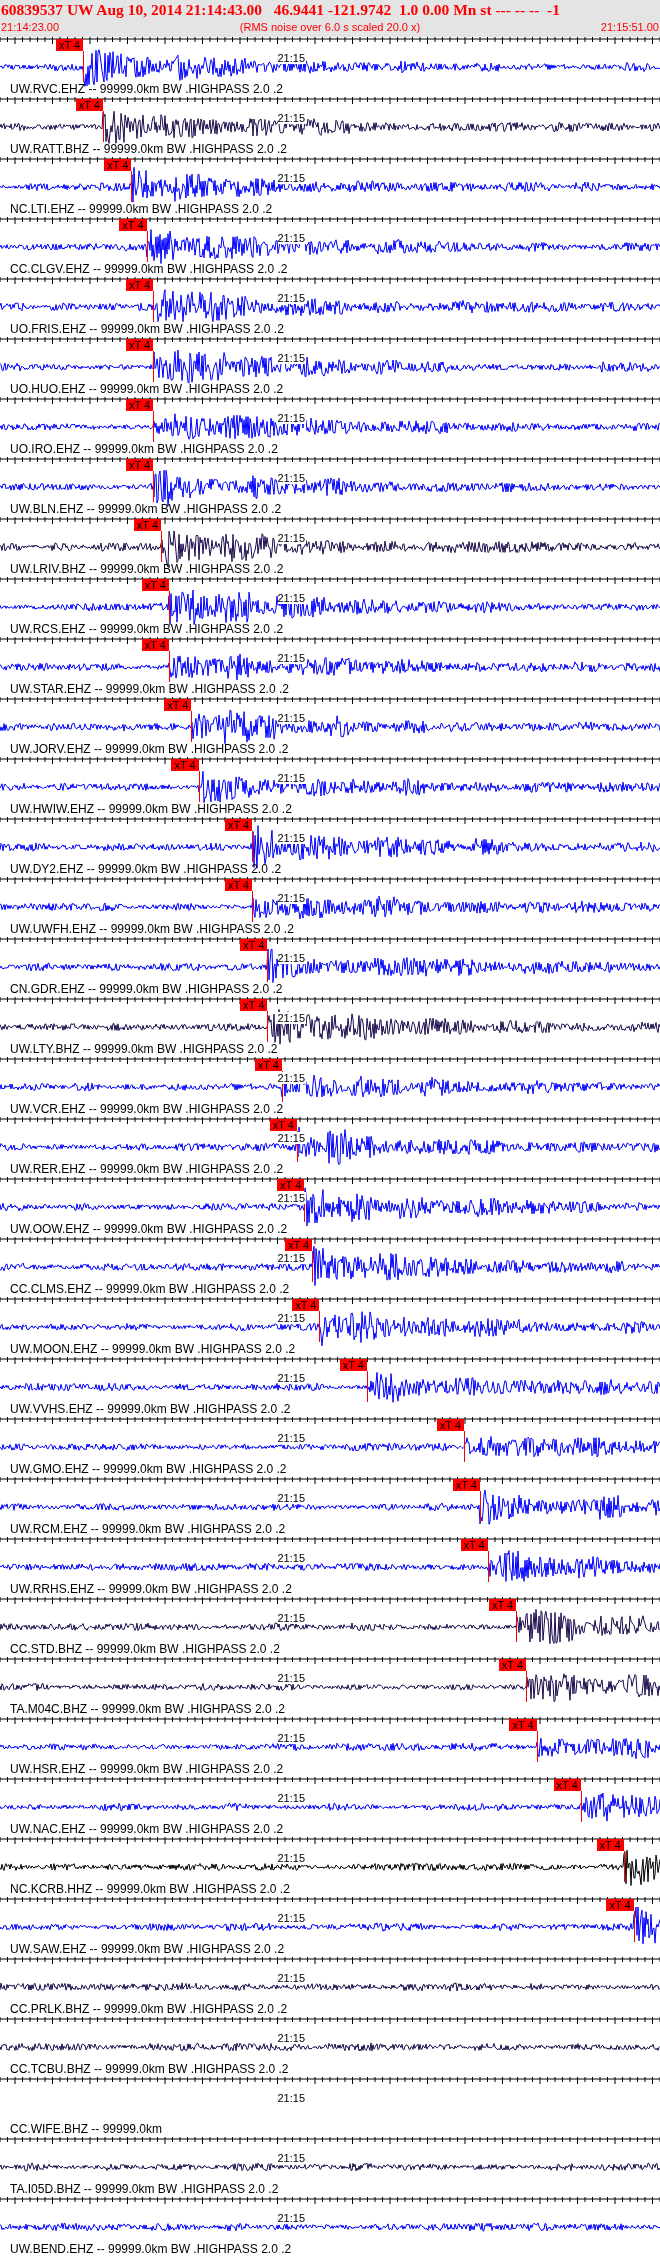 The width and height of the screenshot is (660, 2258). What do you see at coordinates (149, 749) in the screenshot?
I see `station-label: UW.JORV.EHZ -- 99999.0km BW .HIGHPASS 2.0 .2` at bounding box center [149, 749].